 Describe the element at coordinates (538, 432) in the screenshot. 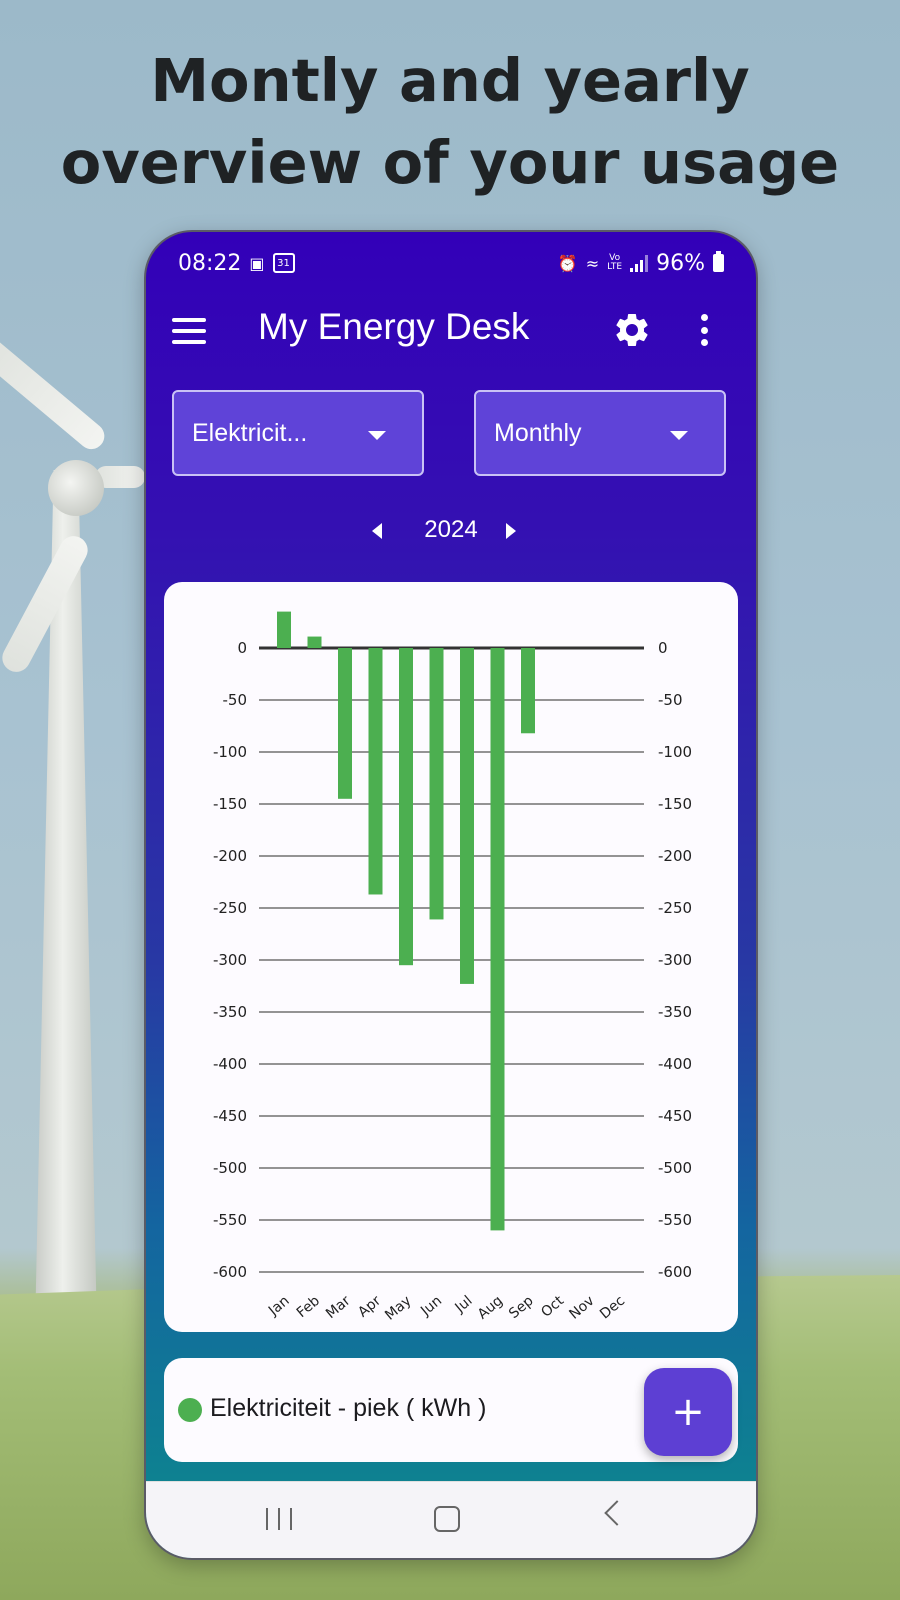

I see `period-value: Monthly` at that location.